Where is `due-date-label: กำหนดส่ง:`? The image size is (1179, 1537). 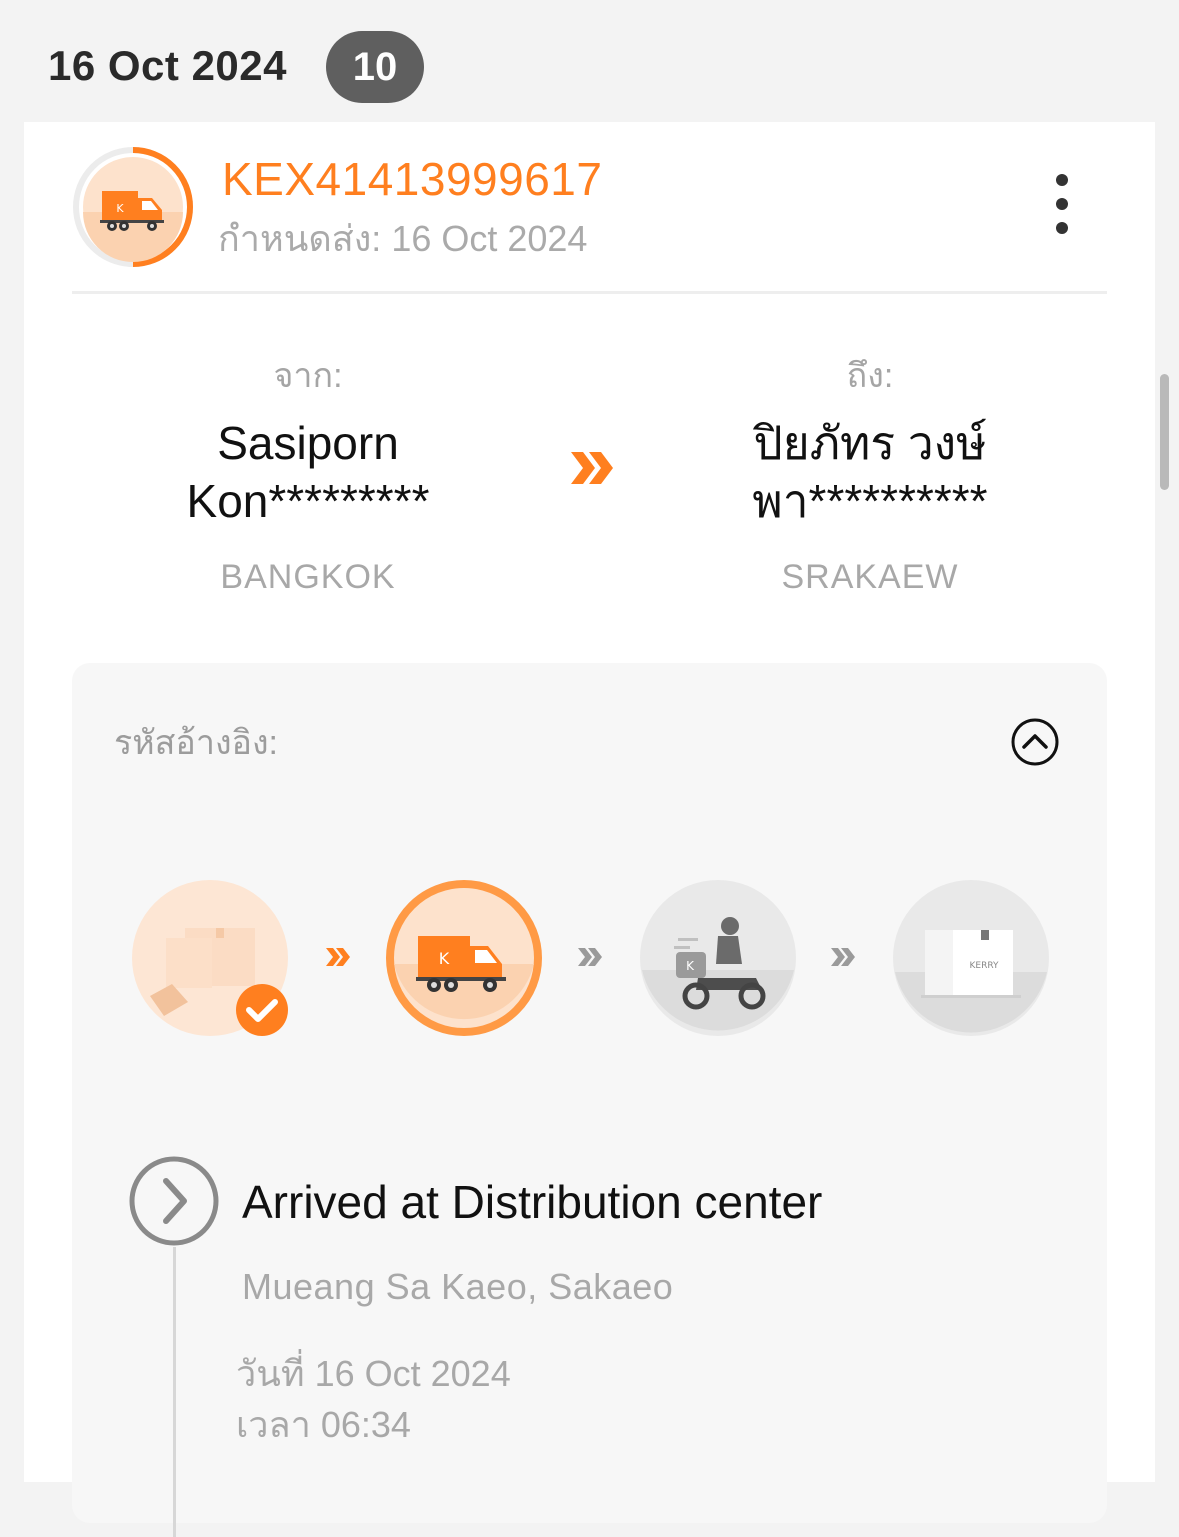
due-date-label: กำหนดส่ง: is located at coordinates (300, 238).